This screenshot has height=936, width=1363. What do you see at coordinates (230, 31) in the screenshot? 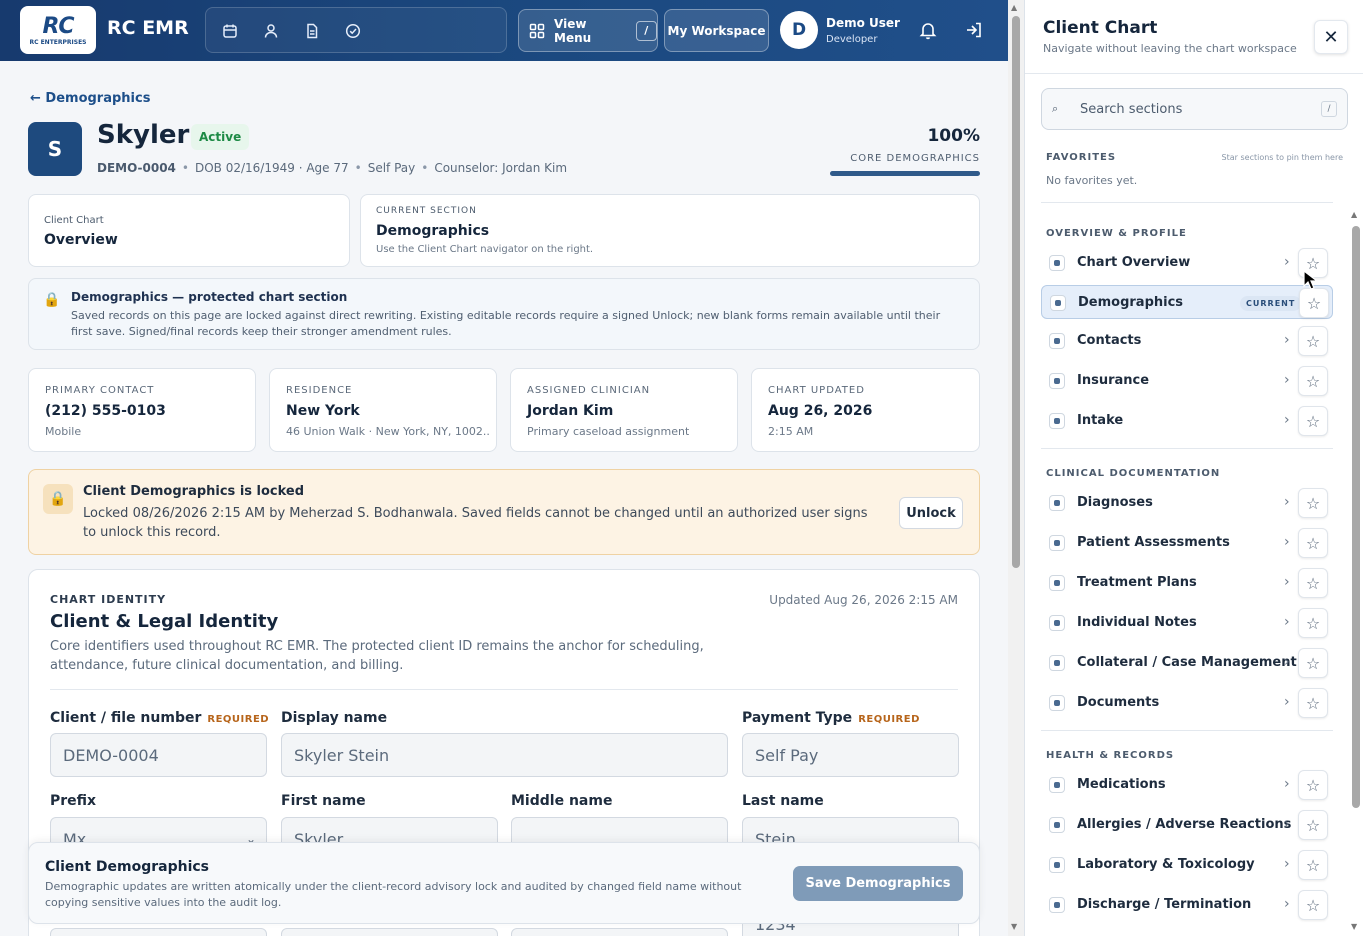
I see `calendar-icon` at bounding box center [230, 31].